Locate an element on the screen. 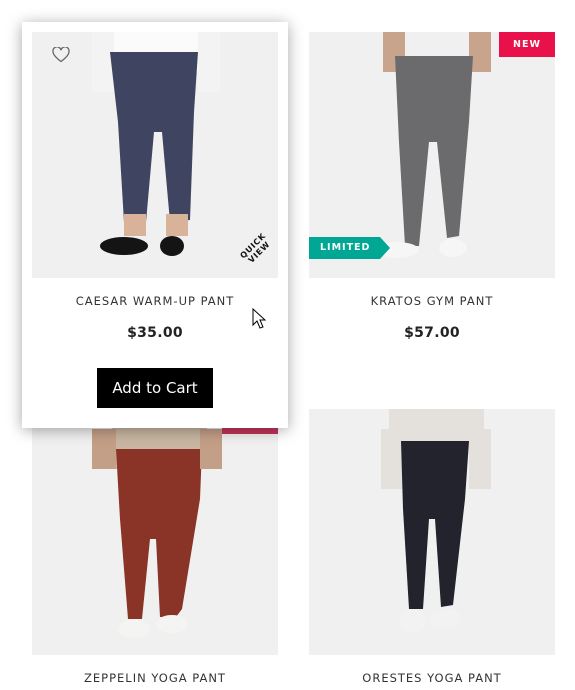 The height and width of the screenshot is (690, 575). cursor-icon is located at coordinates (259, 318).